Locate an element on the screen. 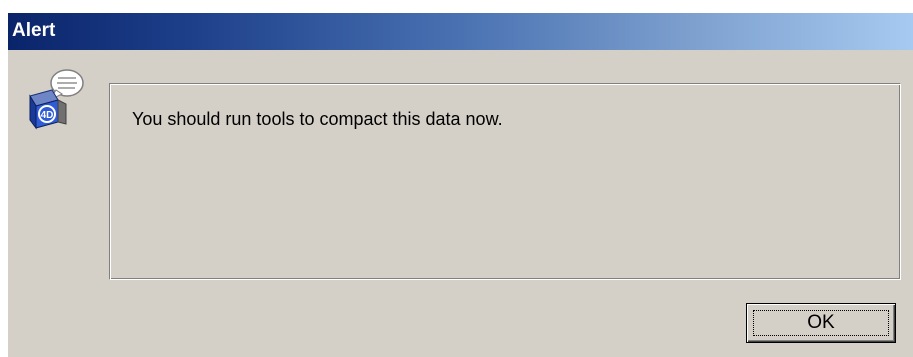  ok-button-label: OK is located at coordinates (821, 322).